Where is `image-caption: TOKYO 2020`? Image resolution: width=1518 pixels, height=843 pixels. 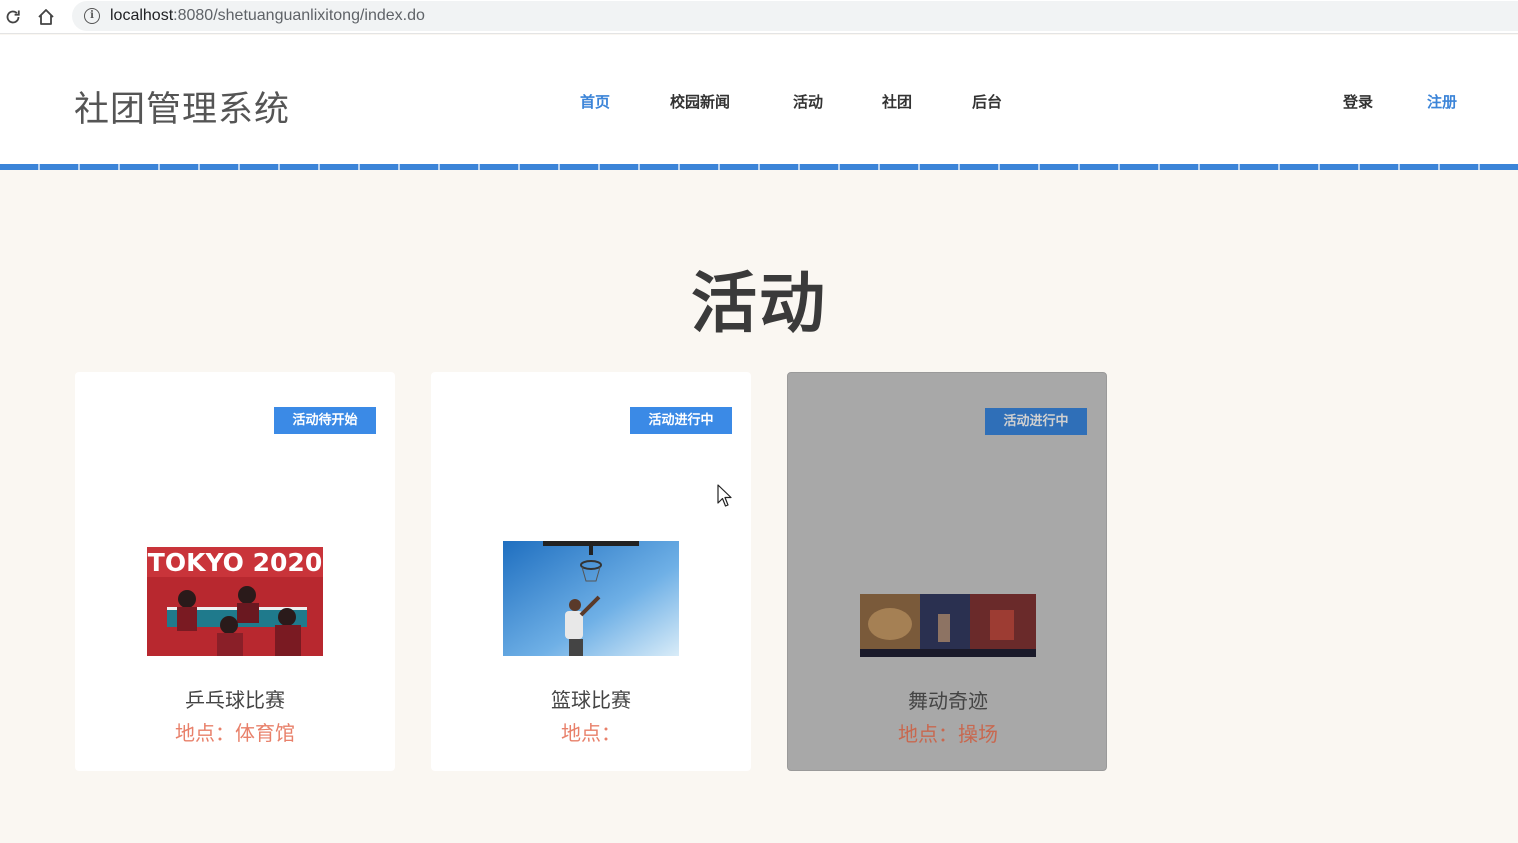
image-caption: TOKYO 2020 is located at coordinates (235, 562).